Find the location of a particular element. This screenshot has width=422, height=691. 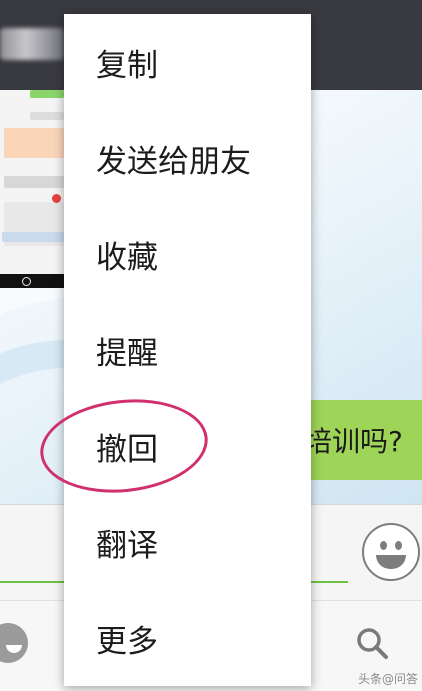

menu-item-send-to-friend: 发送给朋友 is located at coordinates (187, 158).